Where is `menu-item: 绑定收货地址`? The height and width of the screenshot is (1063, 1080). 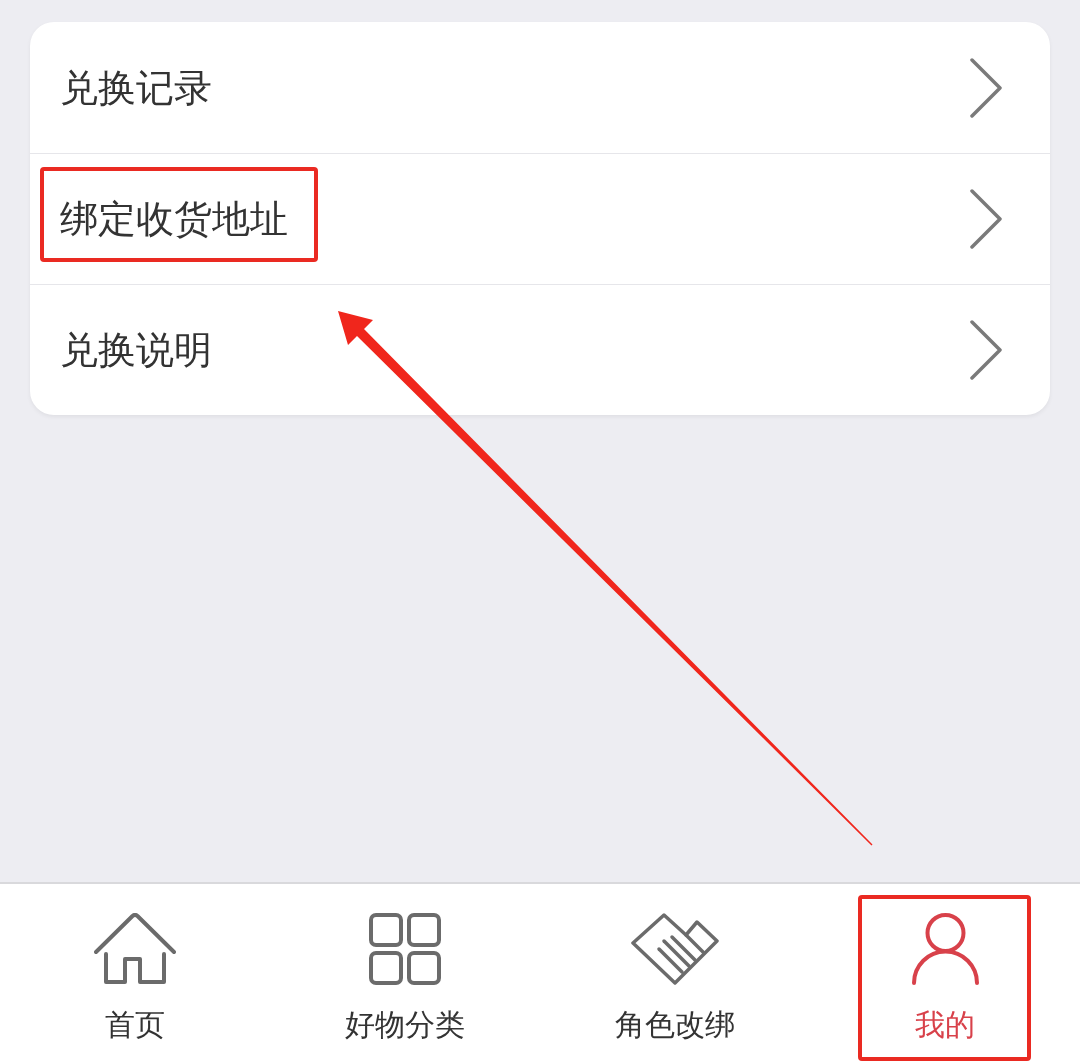
menu-item: 绑定收货地址 is located at coordinates (540, 218).